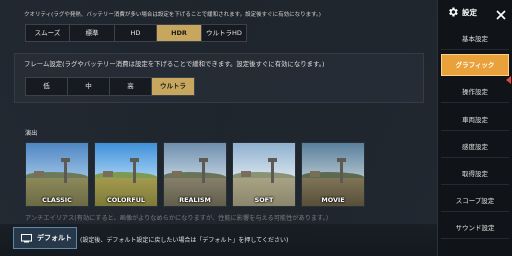  I want to click on frame-rate-option-low: 低, so click(47, 86).